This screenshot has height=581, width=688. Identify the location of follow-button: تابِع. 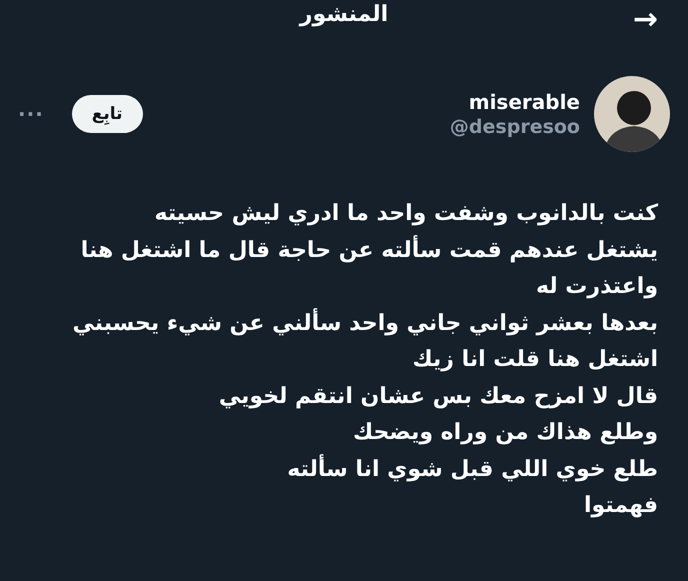
(107, 114).